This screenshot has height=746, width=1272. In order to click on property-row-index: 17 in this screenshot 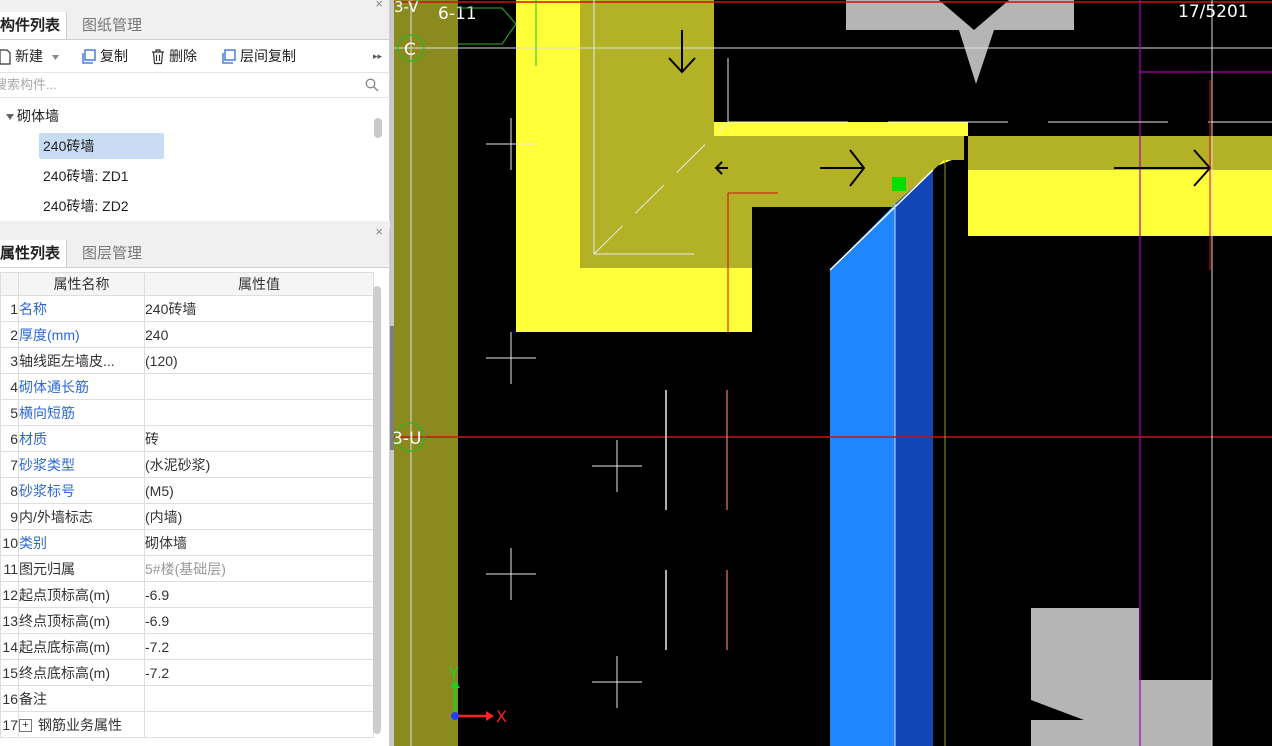, I will do `click(9, 724)`.